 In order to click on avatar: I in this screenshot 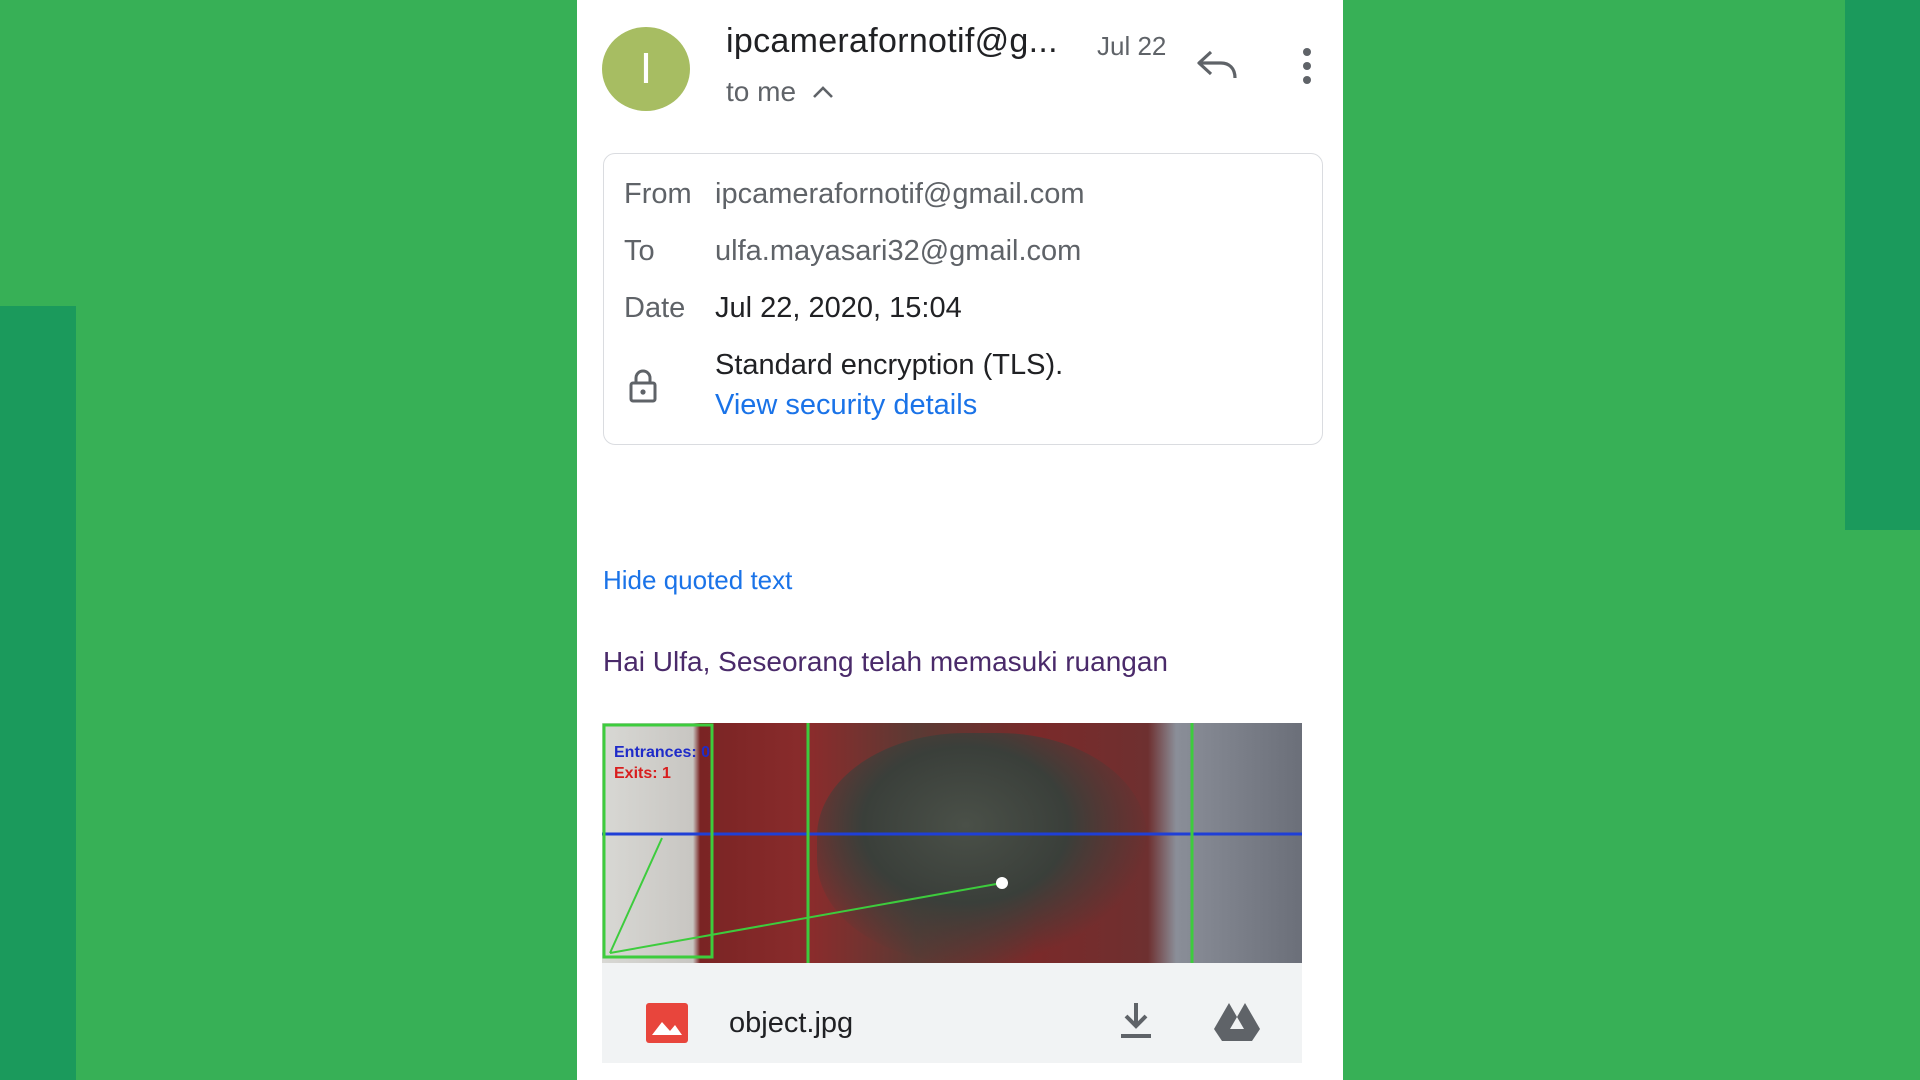, I will do `click(646, 69)`.